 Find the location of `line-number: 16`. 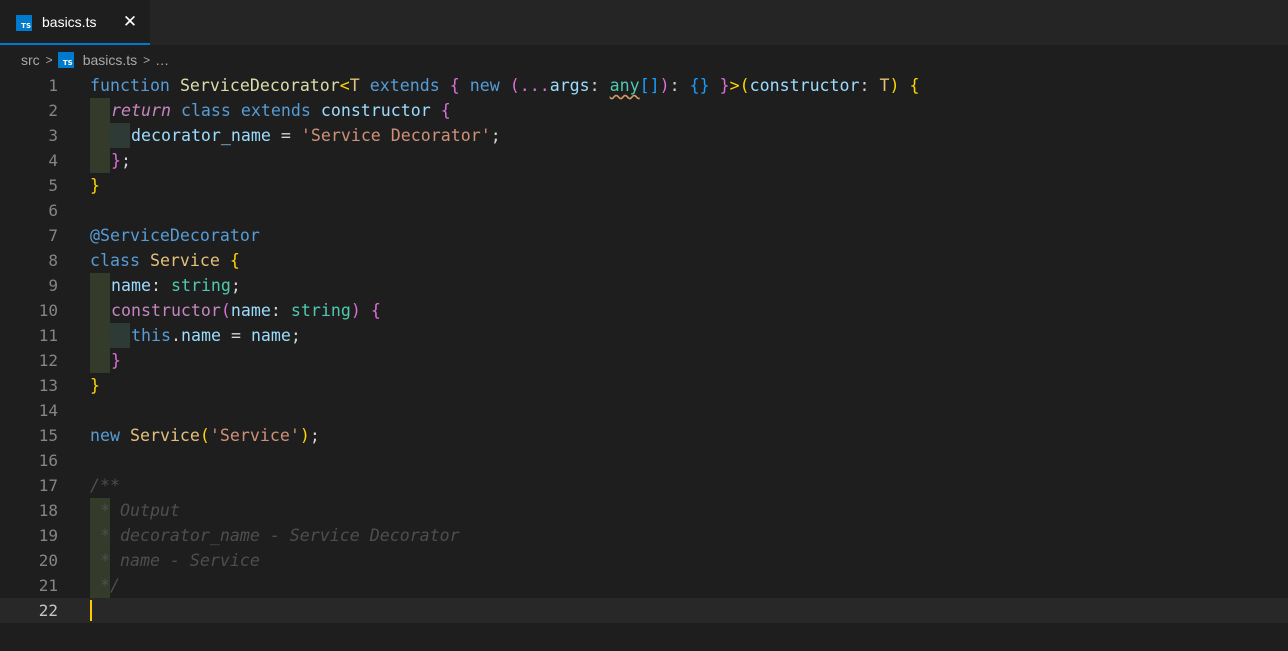

line-number: 16 is located at coordinates (48, 460).